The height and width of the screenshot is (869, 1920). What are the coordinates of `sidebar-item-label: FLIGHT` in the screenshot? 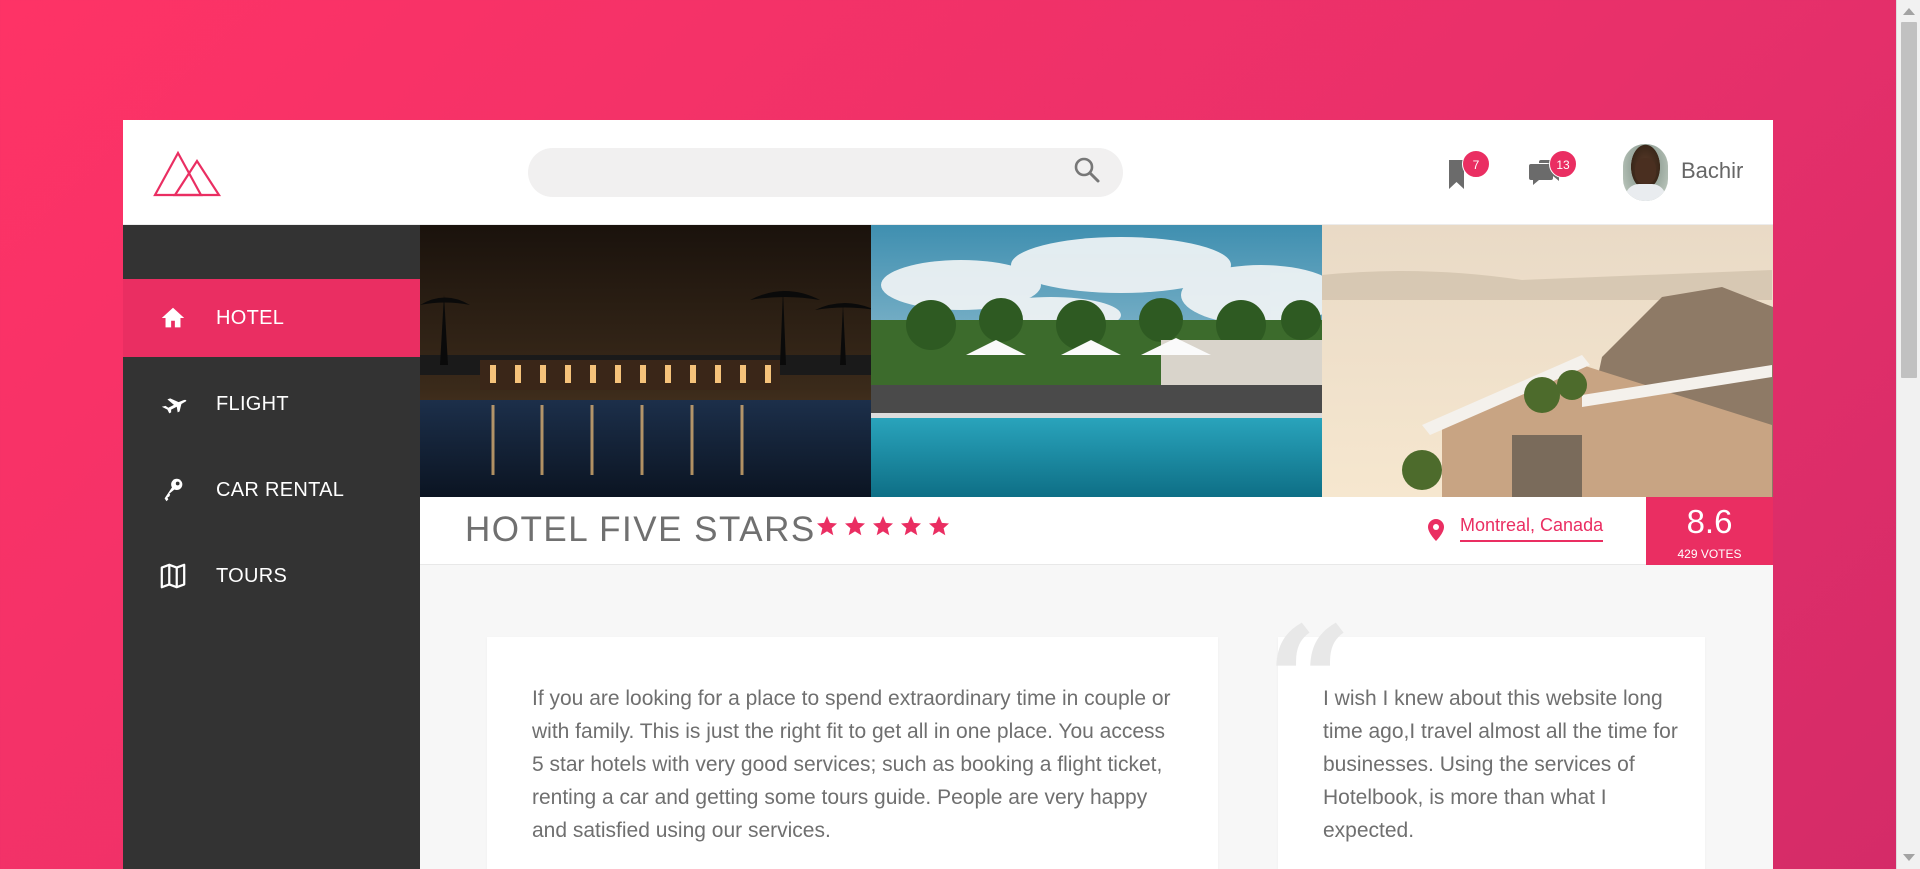 It's located at (252, 403).